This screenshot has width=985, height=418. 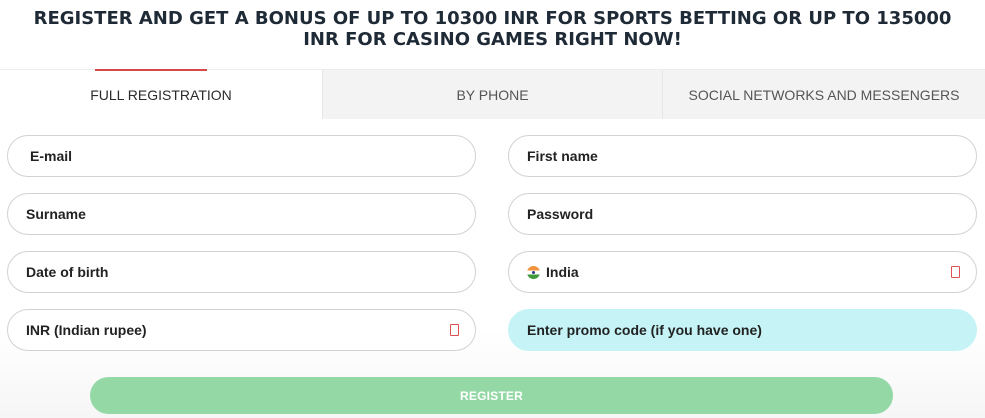 I want to click on currency-select: INR (Indian rupee), so click(x=241, y=330).